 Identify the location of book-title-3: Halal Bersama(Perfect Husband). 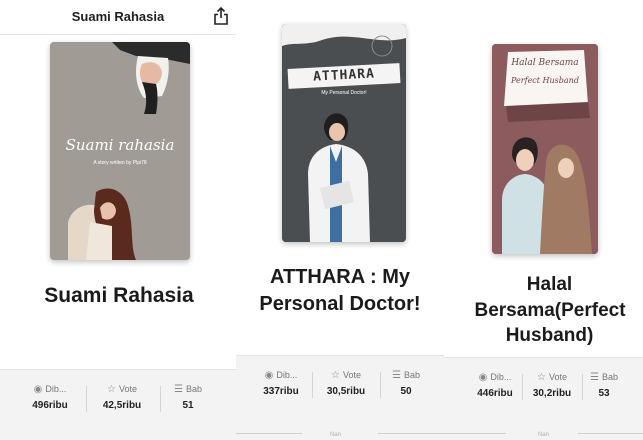
(543, 310).